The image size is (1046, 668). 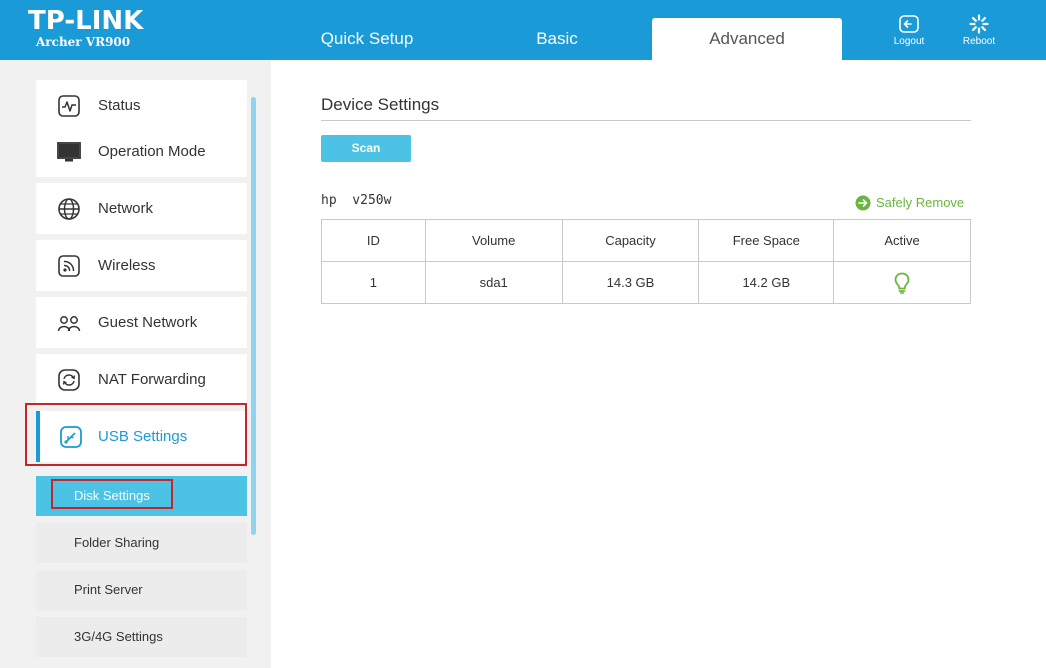 I want to click on sidebar-subitem-folder-sharing: Folder Sharing, so click(x=141, y=543).